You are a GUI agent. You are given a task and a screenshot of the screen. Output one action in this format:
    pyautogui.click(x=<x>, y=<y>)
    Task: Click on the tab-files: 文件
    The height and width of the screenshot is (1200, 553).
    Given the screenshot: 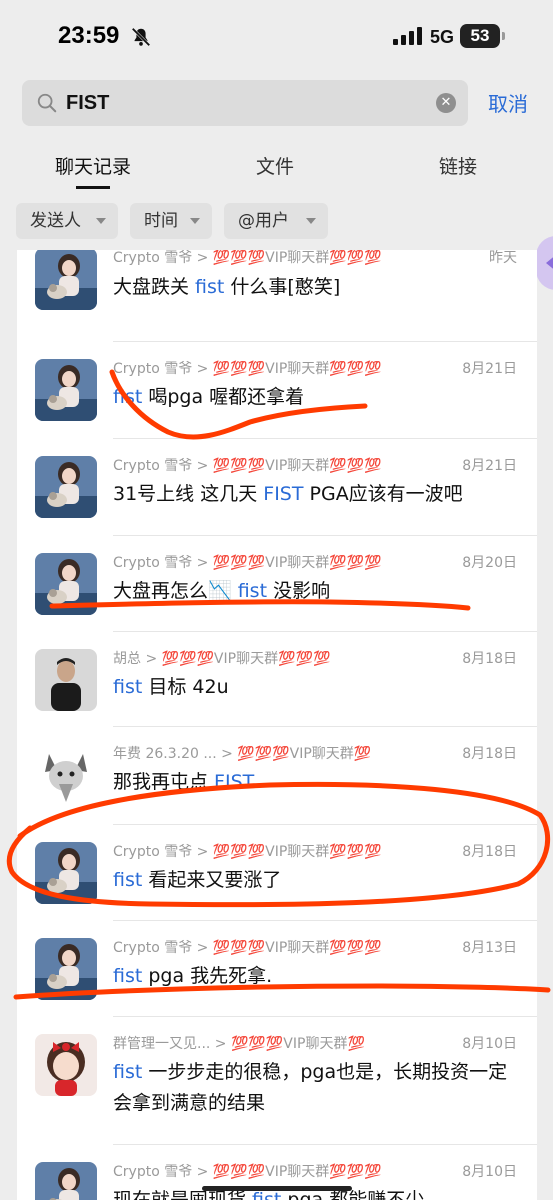 What is the action you would take?
    pyautogui.click(x=275, y=165)
    